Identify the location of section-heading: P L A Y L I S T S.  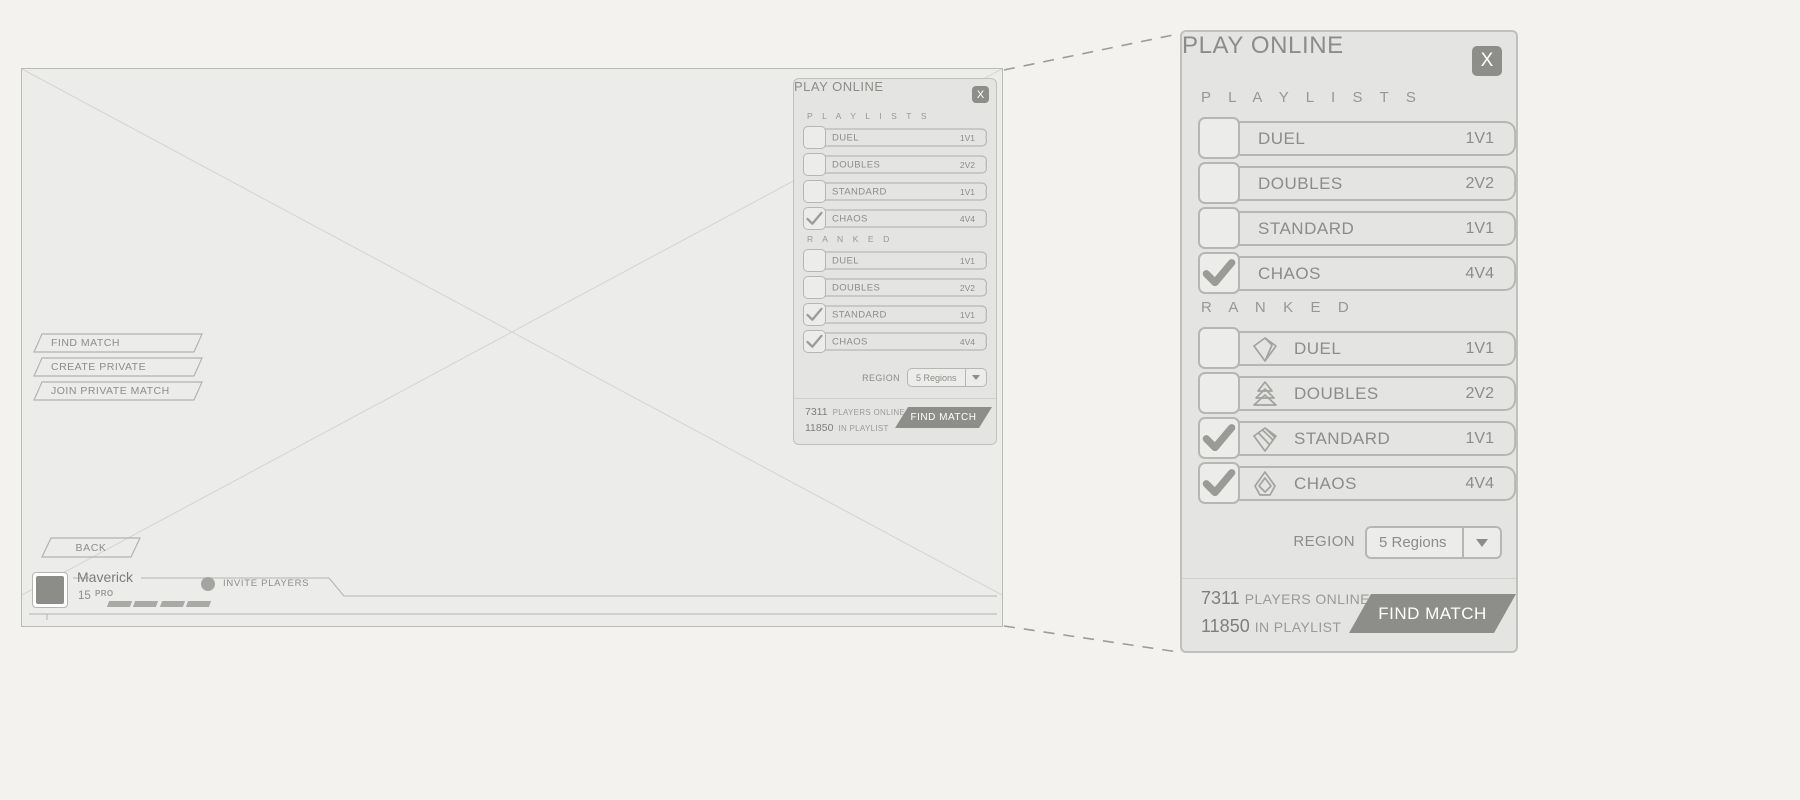
(1312, 97).